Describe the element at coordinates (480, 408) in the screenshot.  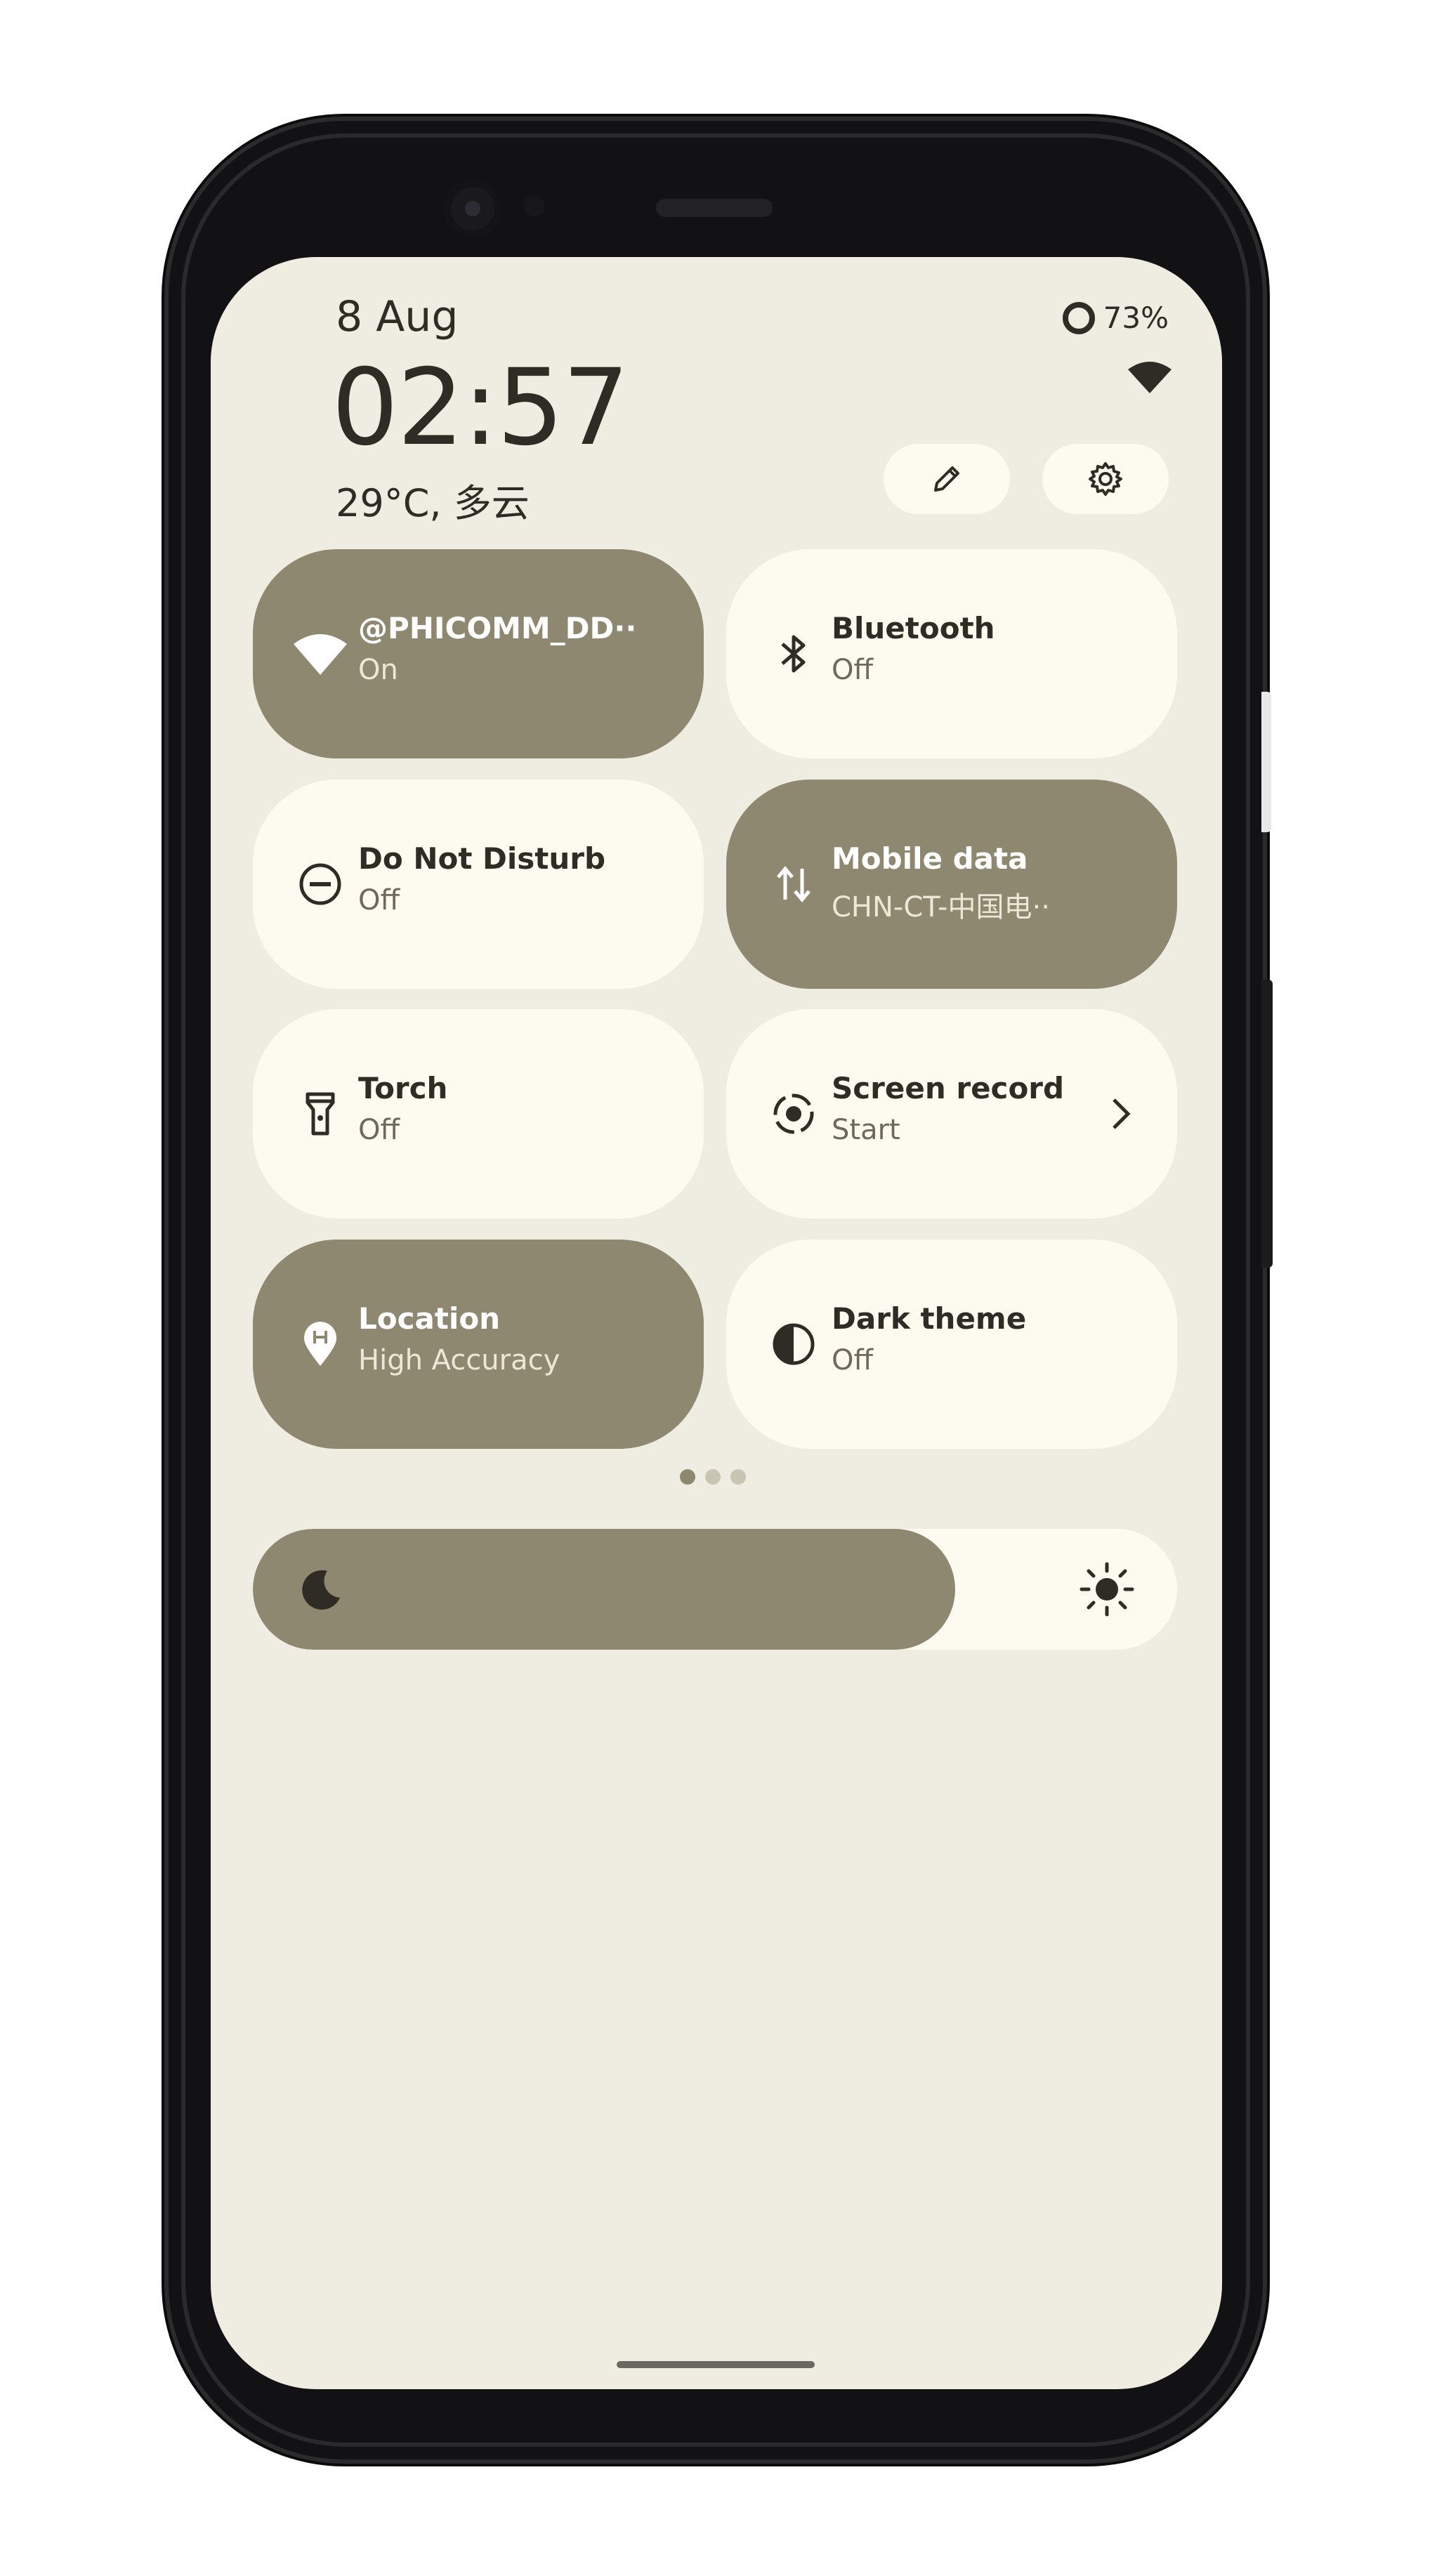
I see `clock: 02:57` at that location.